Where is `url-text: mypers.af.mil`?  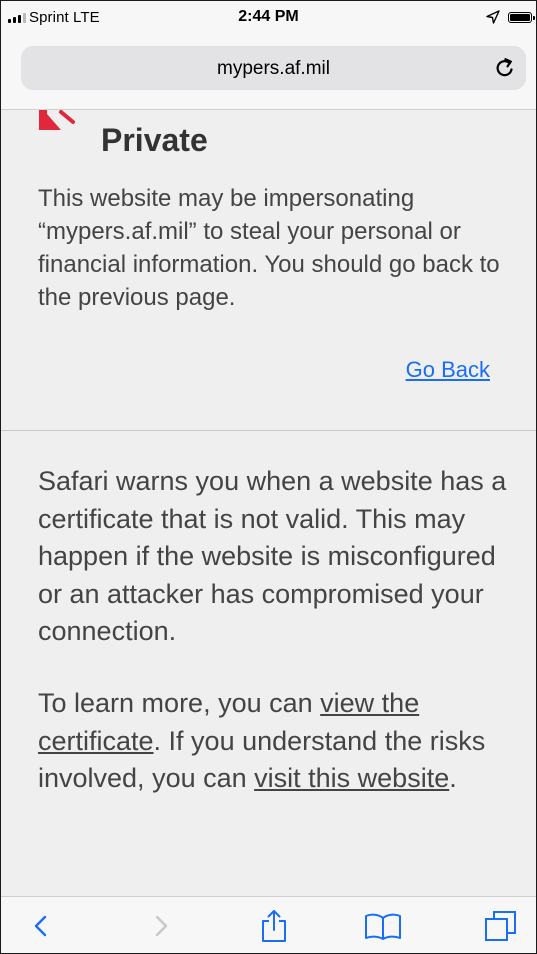
url-text: mypers.af.mil is located at coordinates (273, 69).